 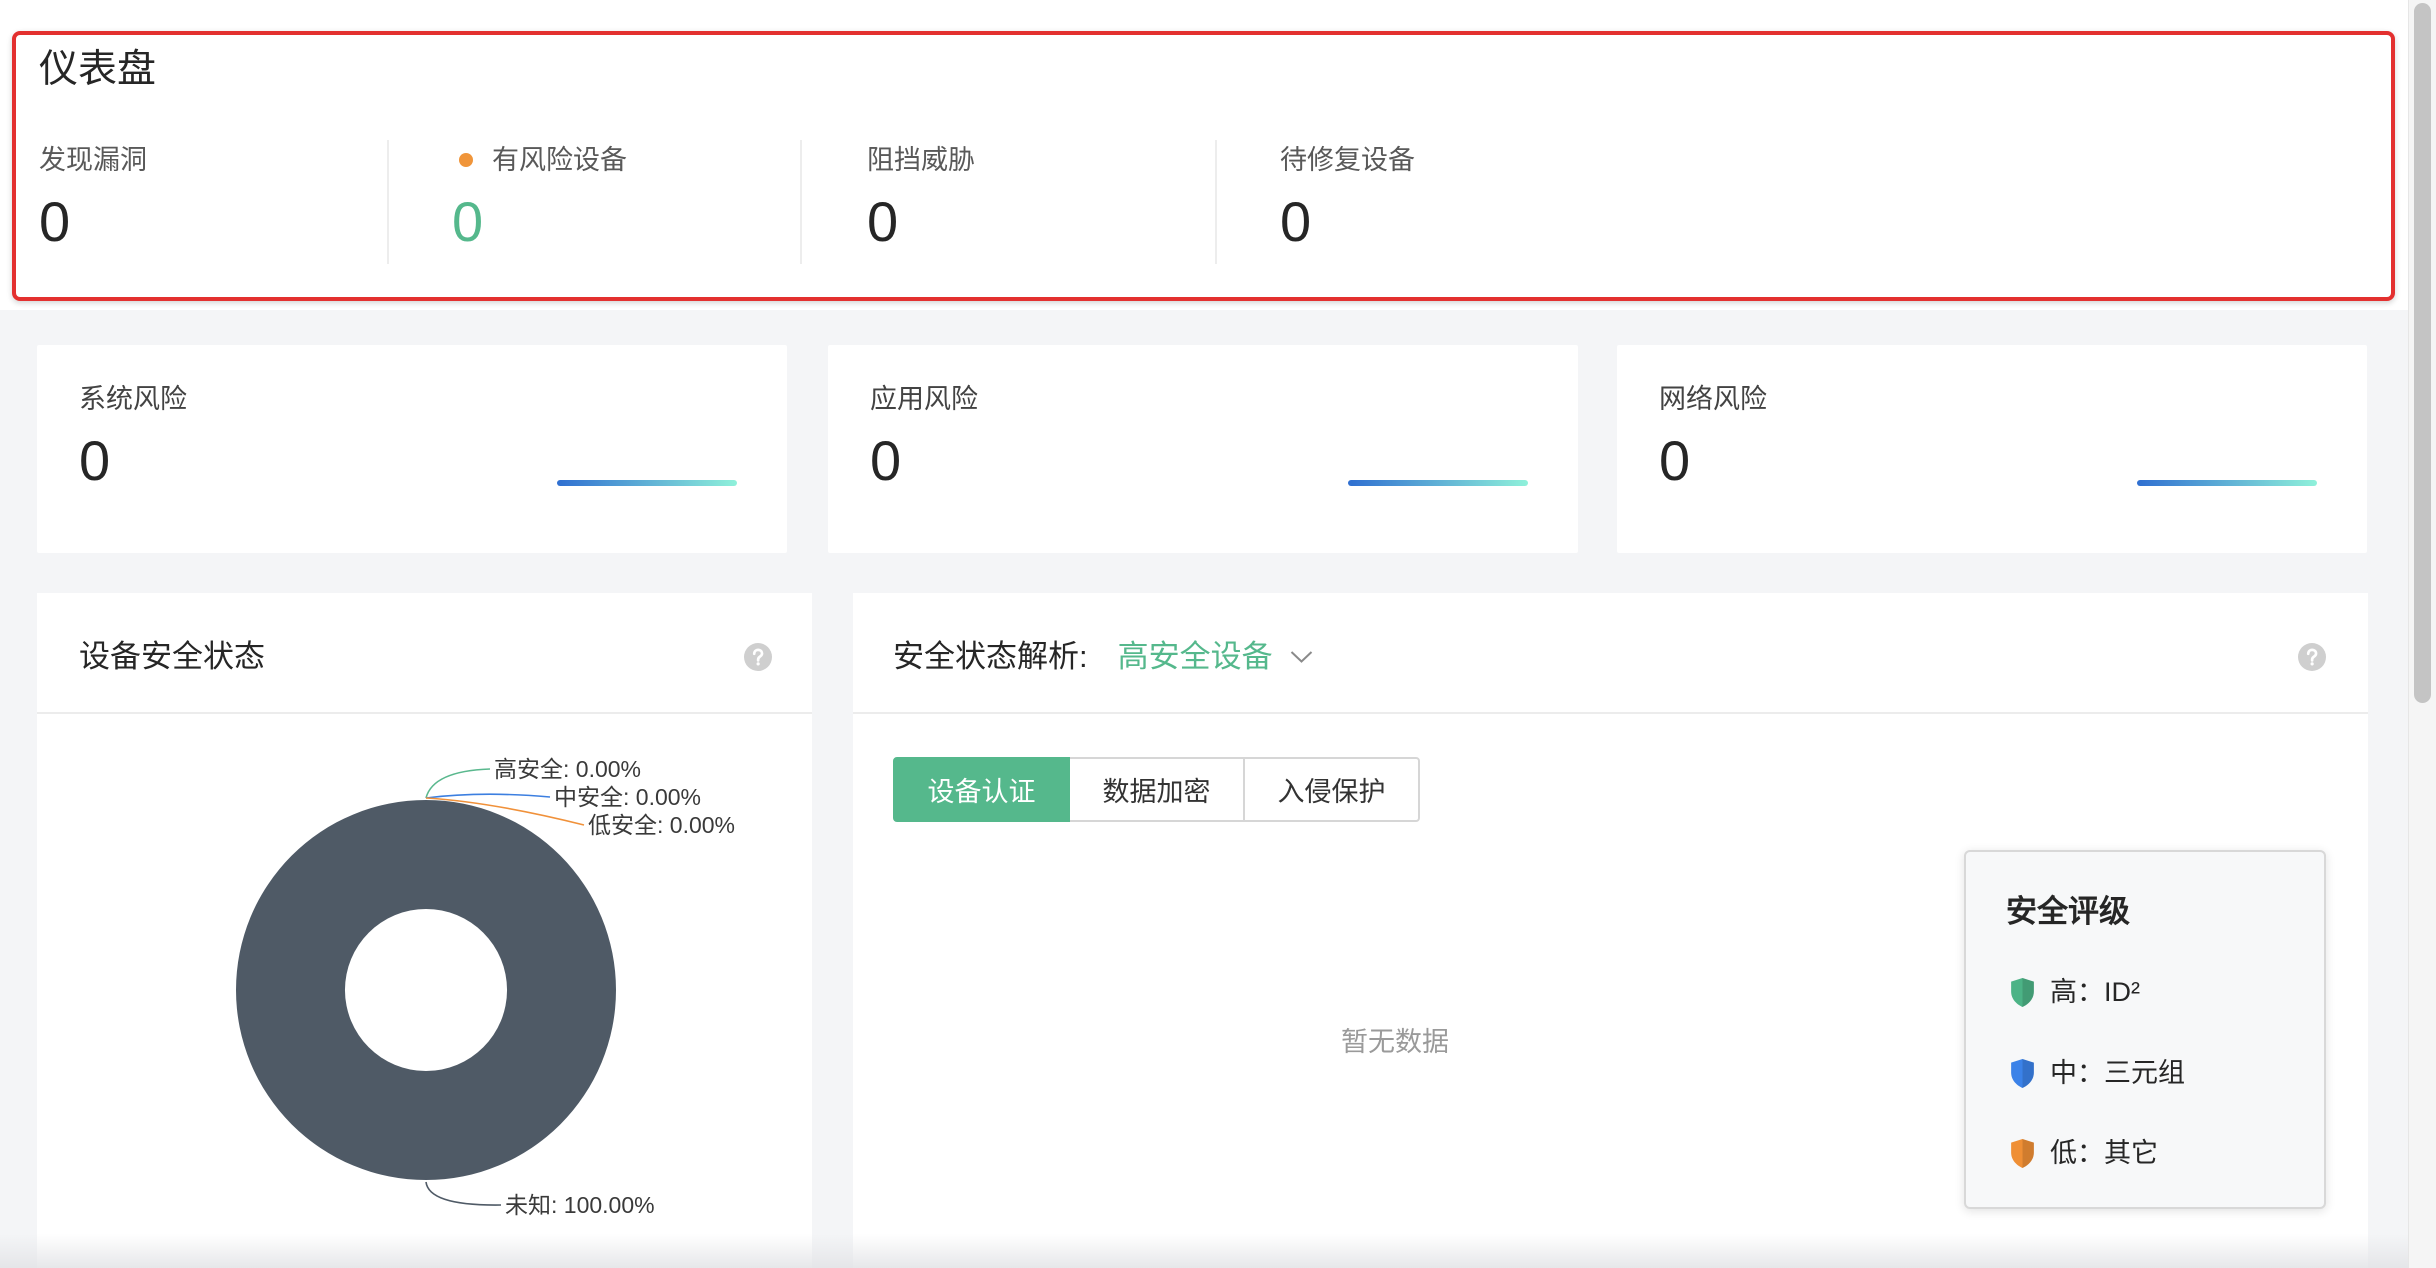 What do you see at coordinates (921, 160) in the screenshot?
I see `stat-label: 阻挡威胁` at bounding box center [921, 160].